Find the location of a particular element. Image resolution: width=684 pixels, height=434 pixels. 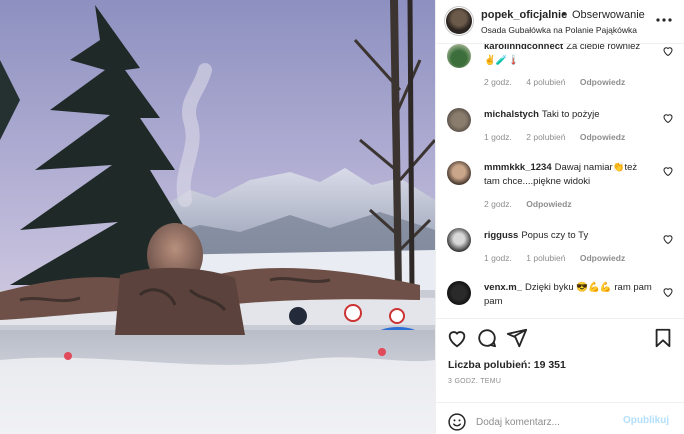

comment-text-block: michalstych Taki to pożyje is located at coordinates (569, 115).